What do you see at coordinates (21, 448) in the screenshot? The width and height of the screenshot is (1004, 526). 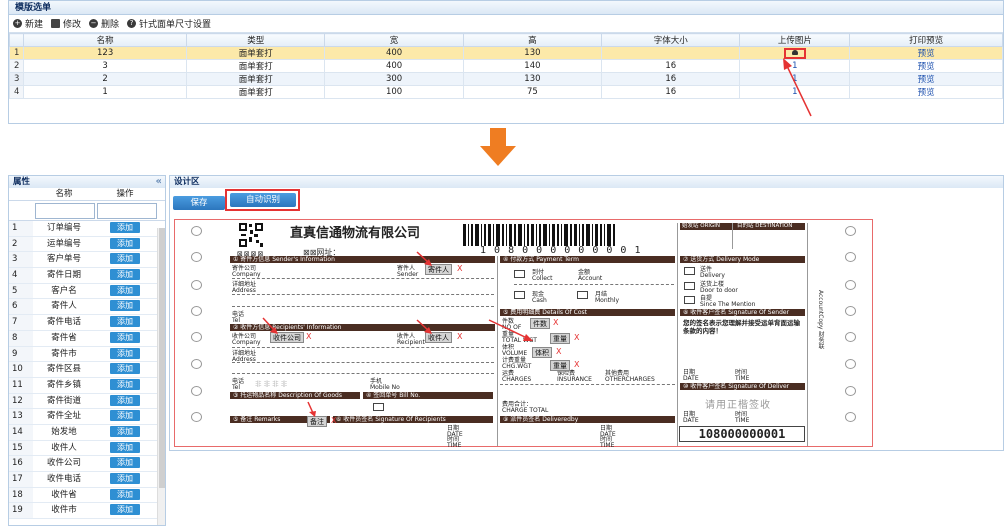 I see `row-number: 15` at bounding box center [21, 448].